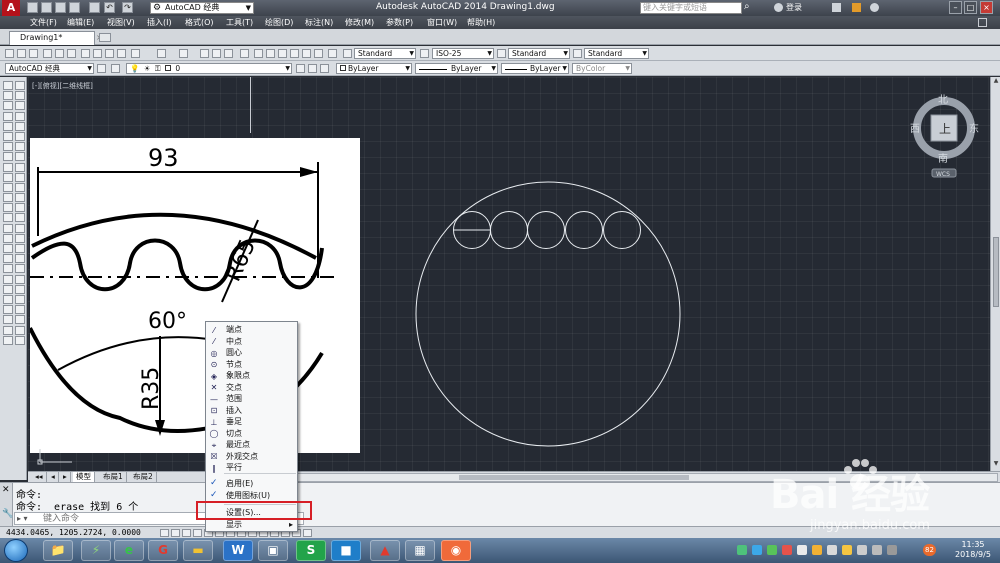  What do you see at coordinates (16, 550) in the screenshot?
I see `start-button` at bounding box center [16, 550].